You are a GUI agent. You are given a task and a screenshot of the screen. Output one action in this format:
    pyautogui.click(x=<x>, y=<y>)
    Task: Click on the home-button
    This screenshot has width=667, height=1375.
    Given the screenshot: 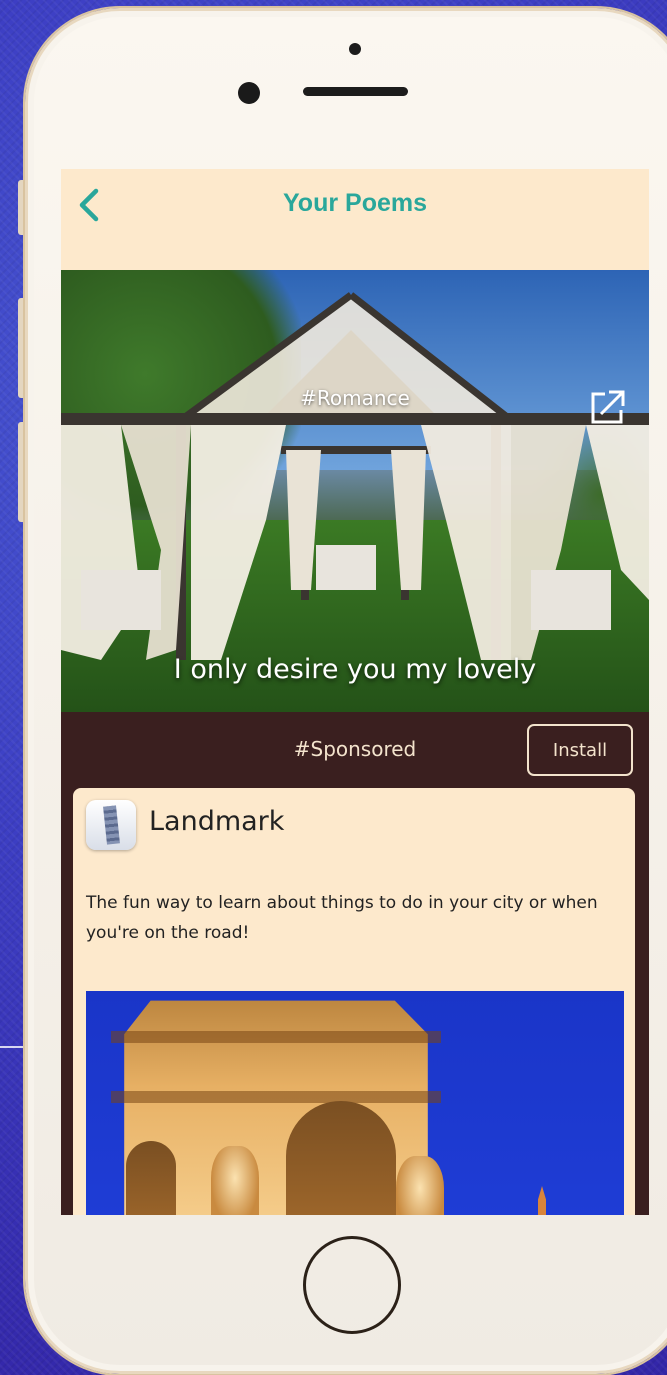 What is the action you would take?
    pyautogui.click(x=352, y=1285)
    